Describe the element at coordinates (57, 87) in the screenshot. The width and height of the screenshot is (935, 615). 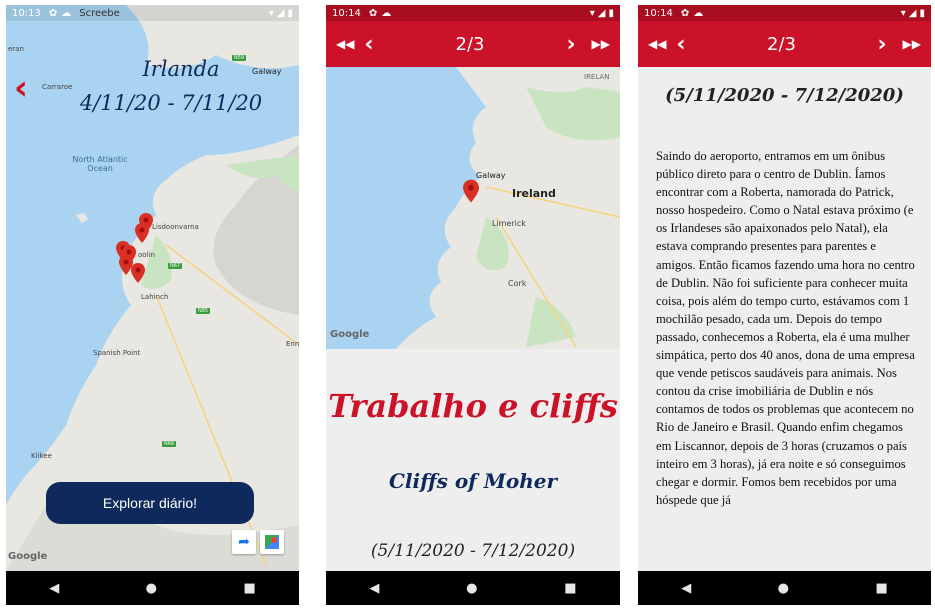
I see `map-label-carraroe: Carraroe` at that location.